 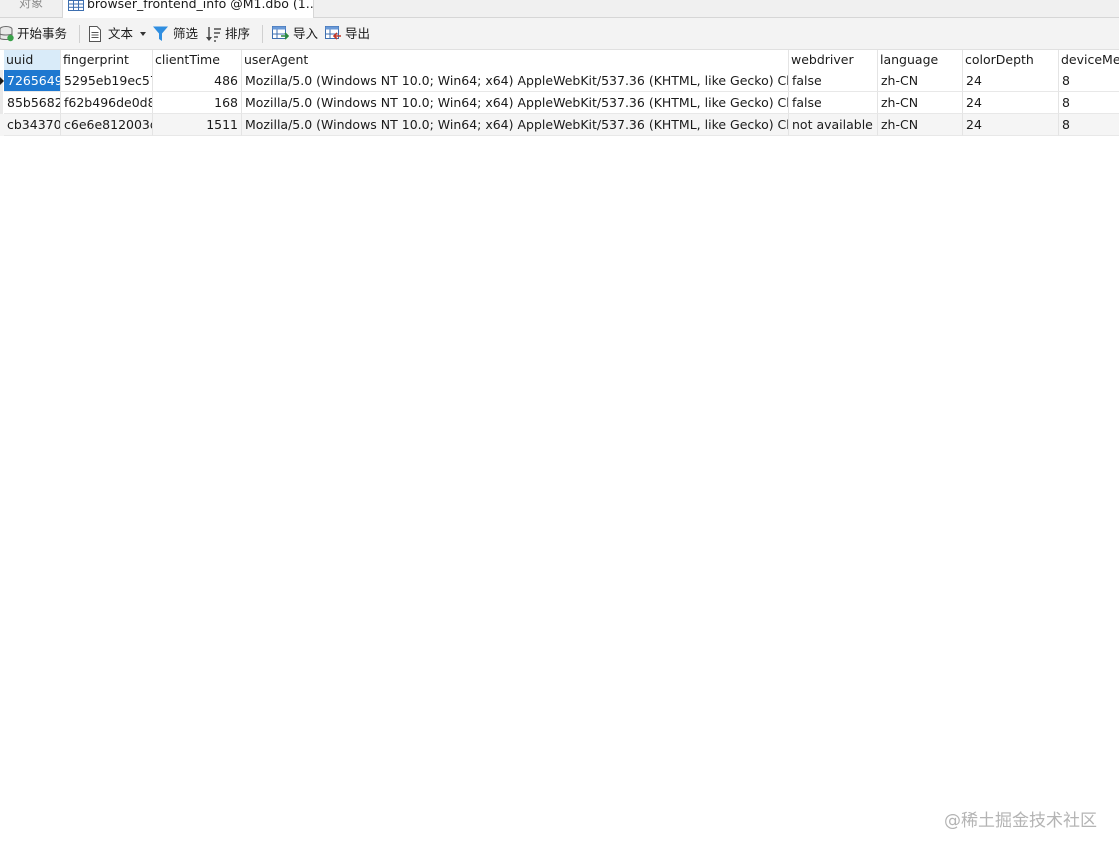 I want to click on column-header-uuid: uuid, so click(x=32, y=60).